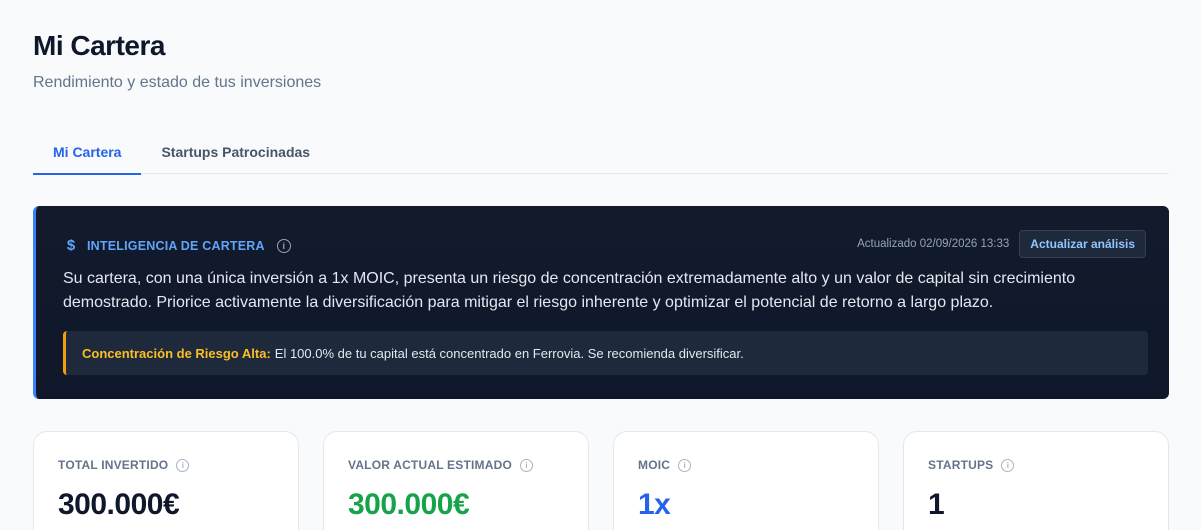 The image size is (1201, 530). I want to click on tab-bar: Mi Cartera Startups Patrocinadas, so click(601, 152).